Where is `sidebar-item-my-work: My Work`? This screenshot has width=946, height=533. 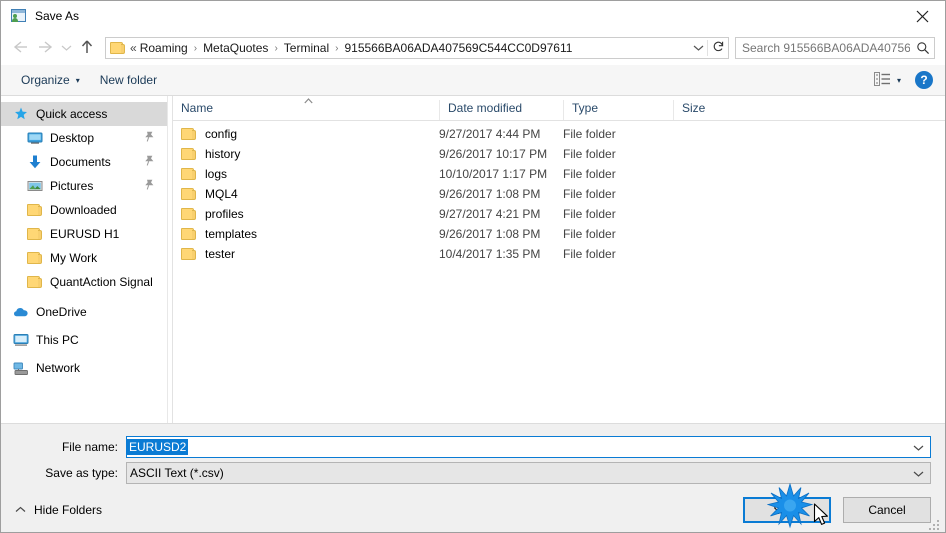 sidebar-item-my-work: My Work is located at coordinates (84, 258).